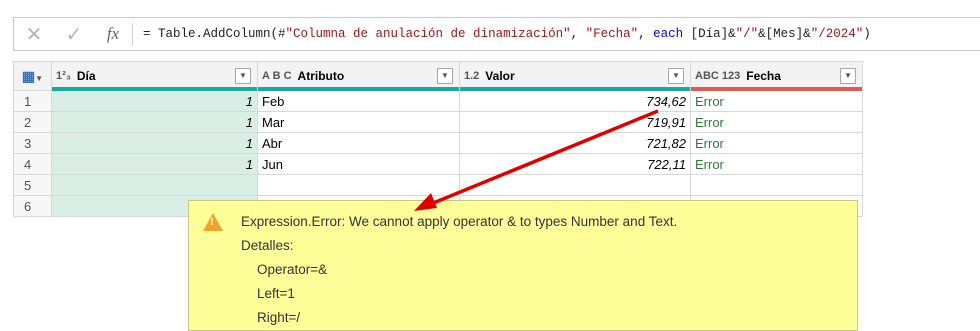 The height and width of the screenshot is (331, 980). Describe the element at coordinates (575, 164) in the screenshot. I see `cell-valor: 722,11` at that location.